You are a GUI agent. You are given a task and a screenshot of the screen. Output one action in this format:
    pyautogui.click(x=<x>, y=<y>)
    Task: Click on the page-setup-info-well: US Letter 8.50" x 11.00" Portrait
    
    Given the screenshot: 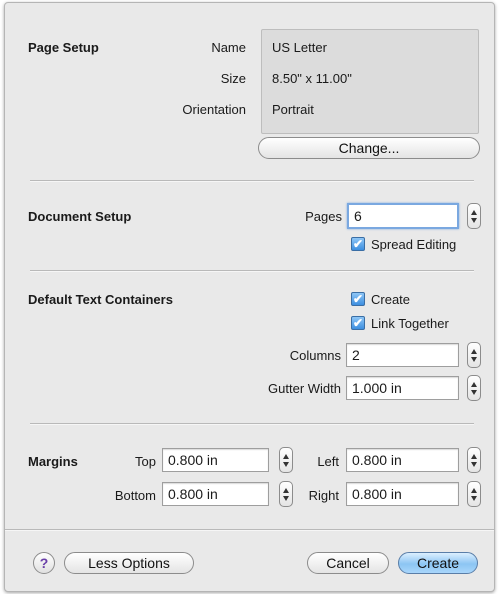 What is the action you would take?
    pyautogui.click(x=370, y=81)
    